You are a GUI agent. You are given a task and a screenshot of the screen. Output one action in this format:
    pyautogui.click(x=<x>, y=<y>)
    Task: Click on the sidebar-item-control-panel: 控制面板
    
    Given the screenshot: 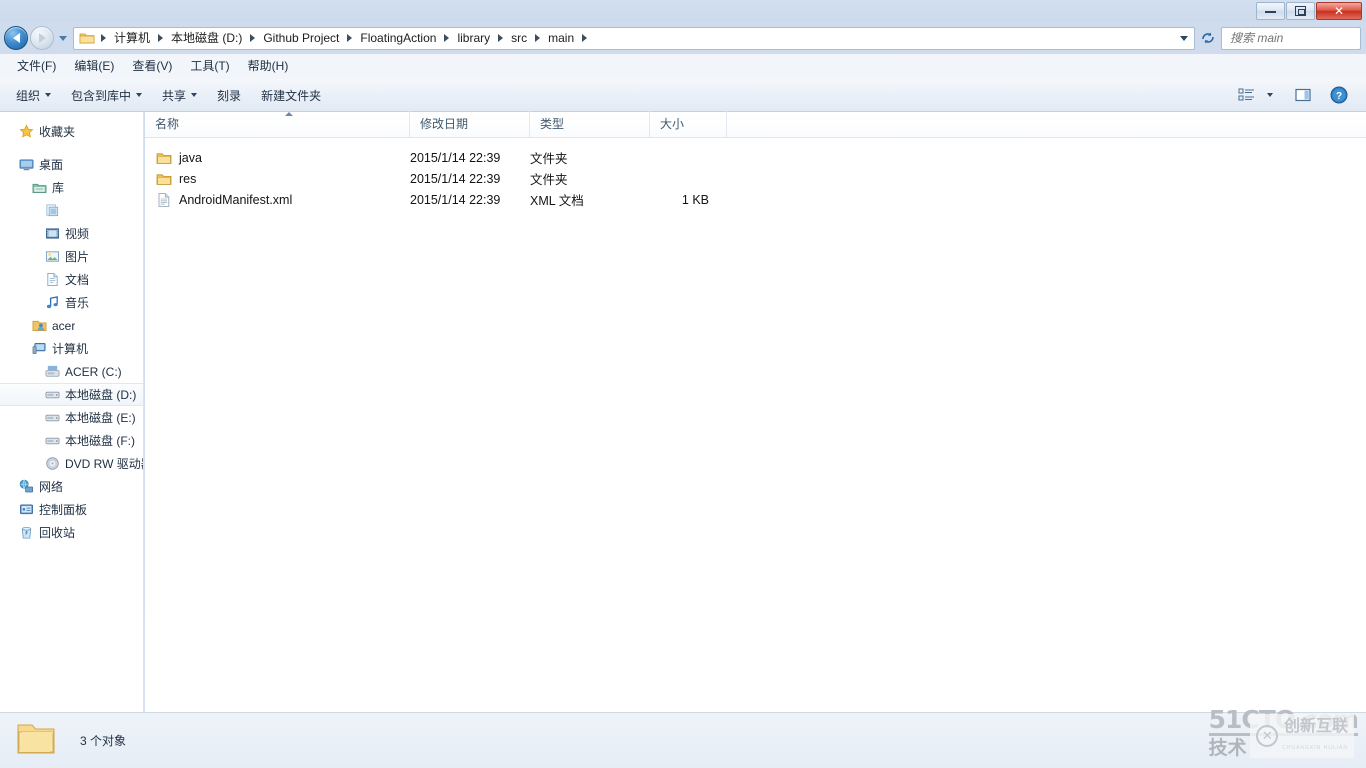 What is the action you would take?
    pyautogui.click(x=71, y=509)
    